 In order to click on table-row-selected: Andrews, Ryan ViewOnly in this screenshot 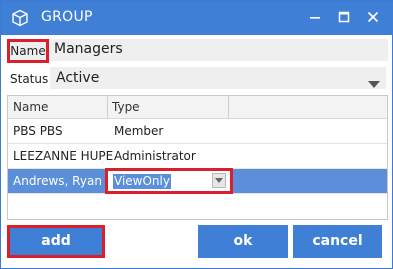, I will do `click(197, 181)`.